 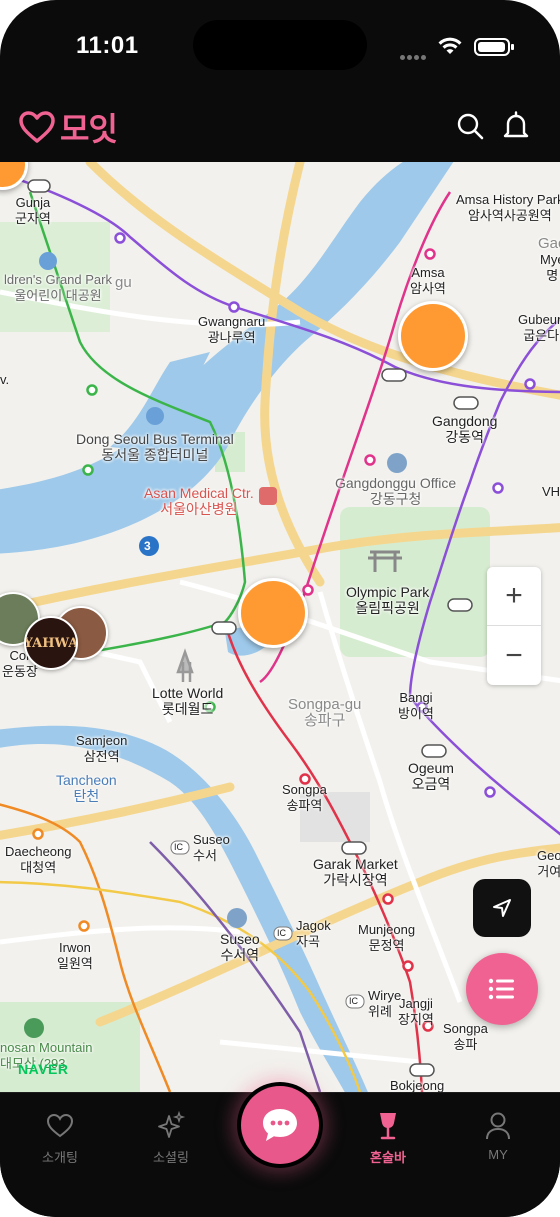 What do you see at coordinates (313, 933) in the screenshot?
I see `map-label-jagok: Jagok 자곡` at bounding box center [313, 933].